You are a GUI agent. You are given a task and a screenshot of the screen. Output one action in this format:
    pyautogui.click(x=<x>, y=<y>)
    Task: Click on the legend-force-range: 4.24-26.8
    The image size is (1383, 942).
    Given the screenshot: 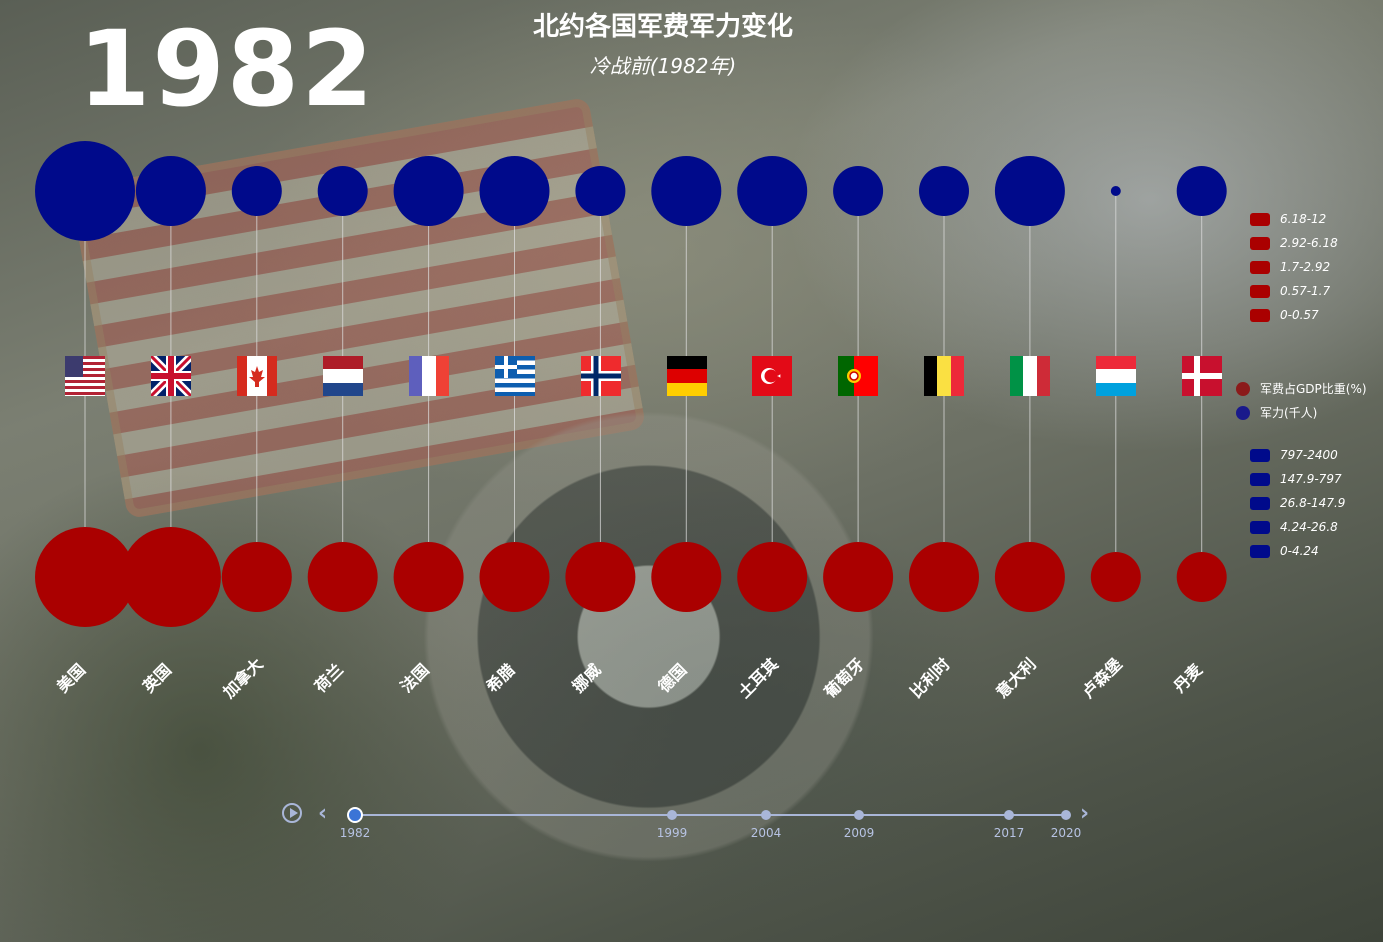 What is the action you would take?
    pyautogui.click(x=1294, y=527)
    